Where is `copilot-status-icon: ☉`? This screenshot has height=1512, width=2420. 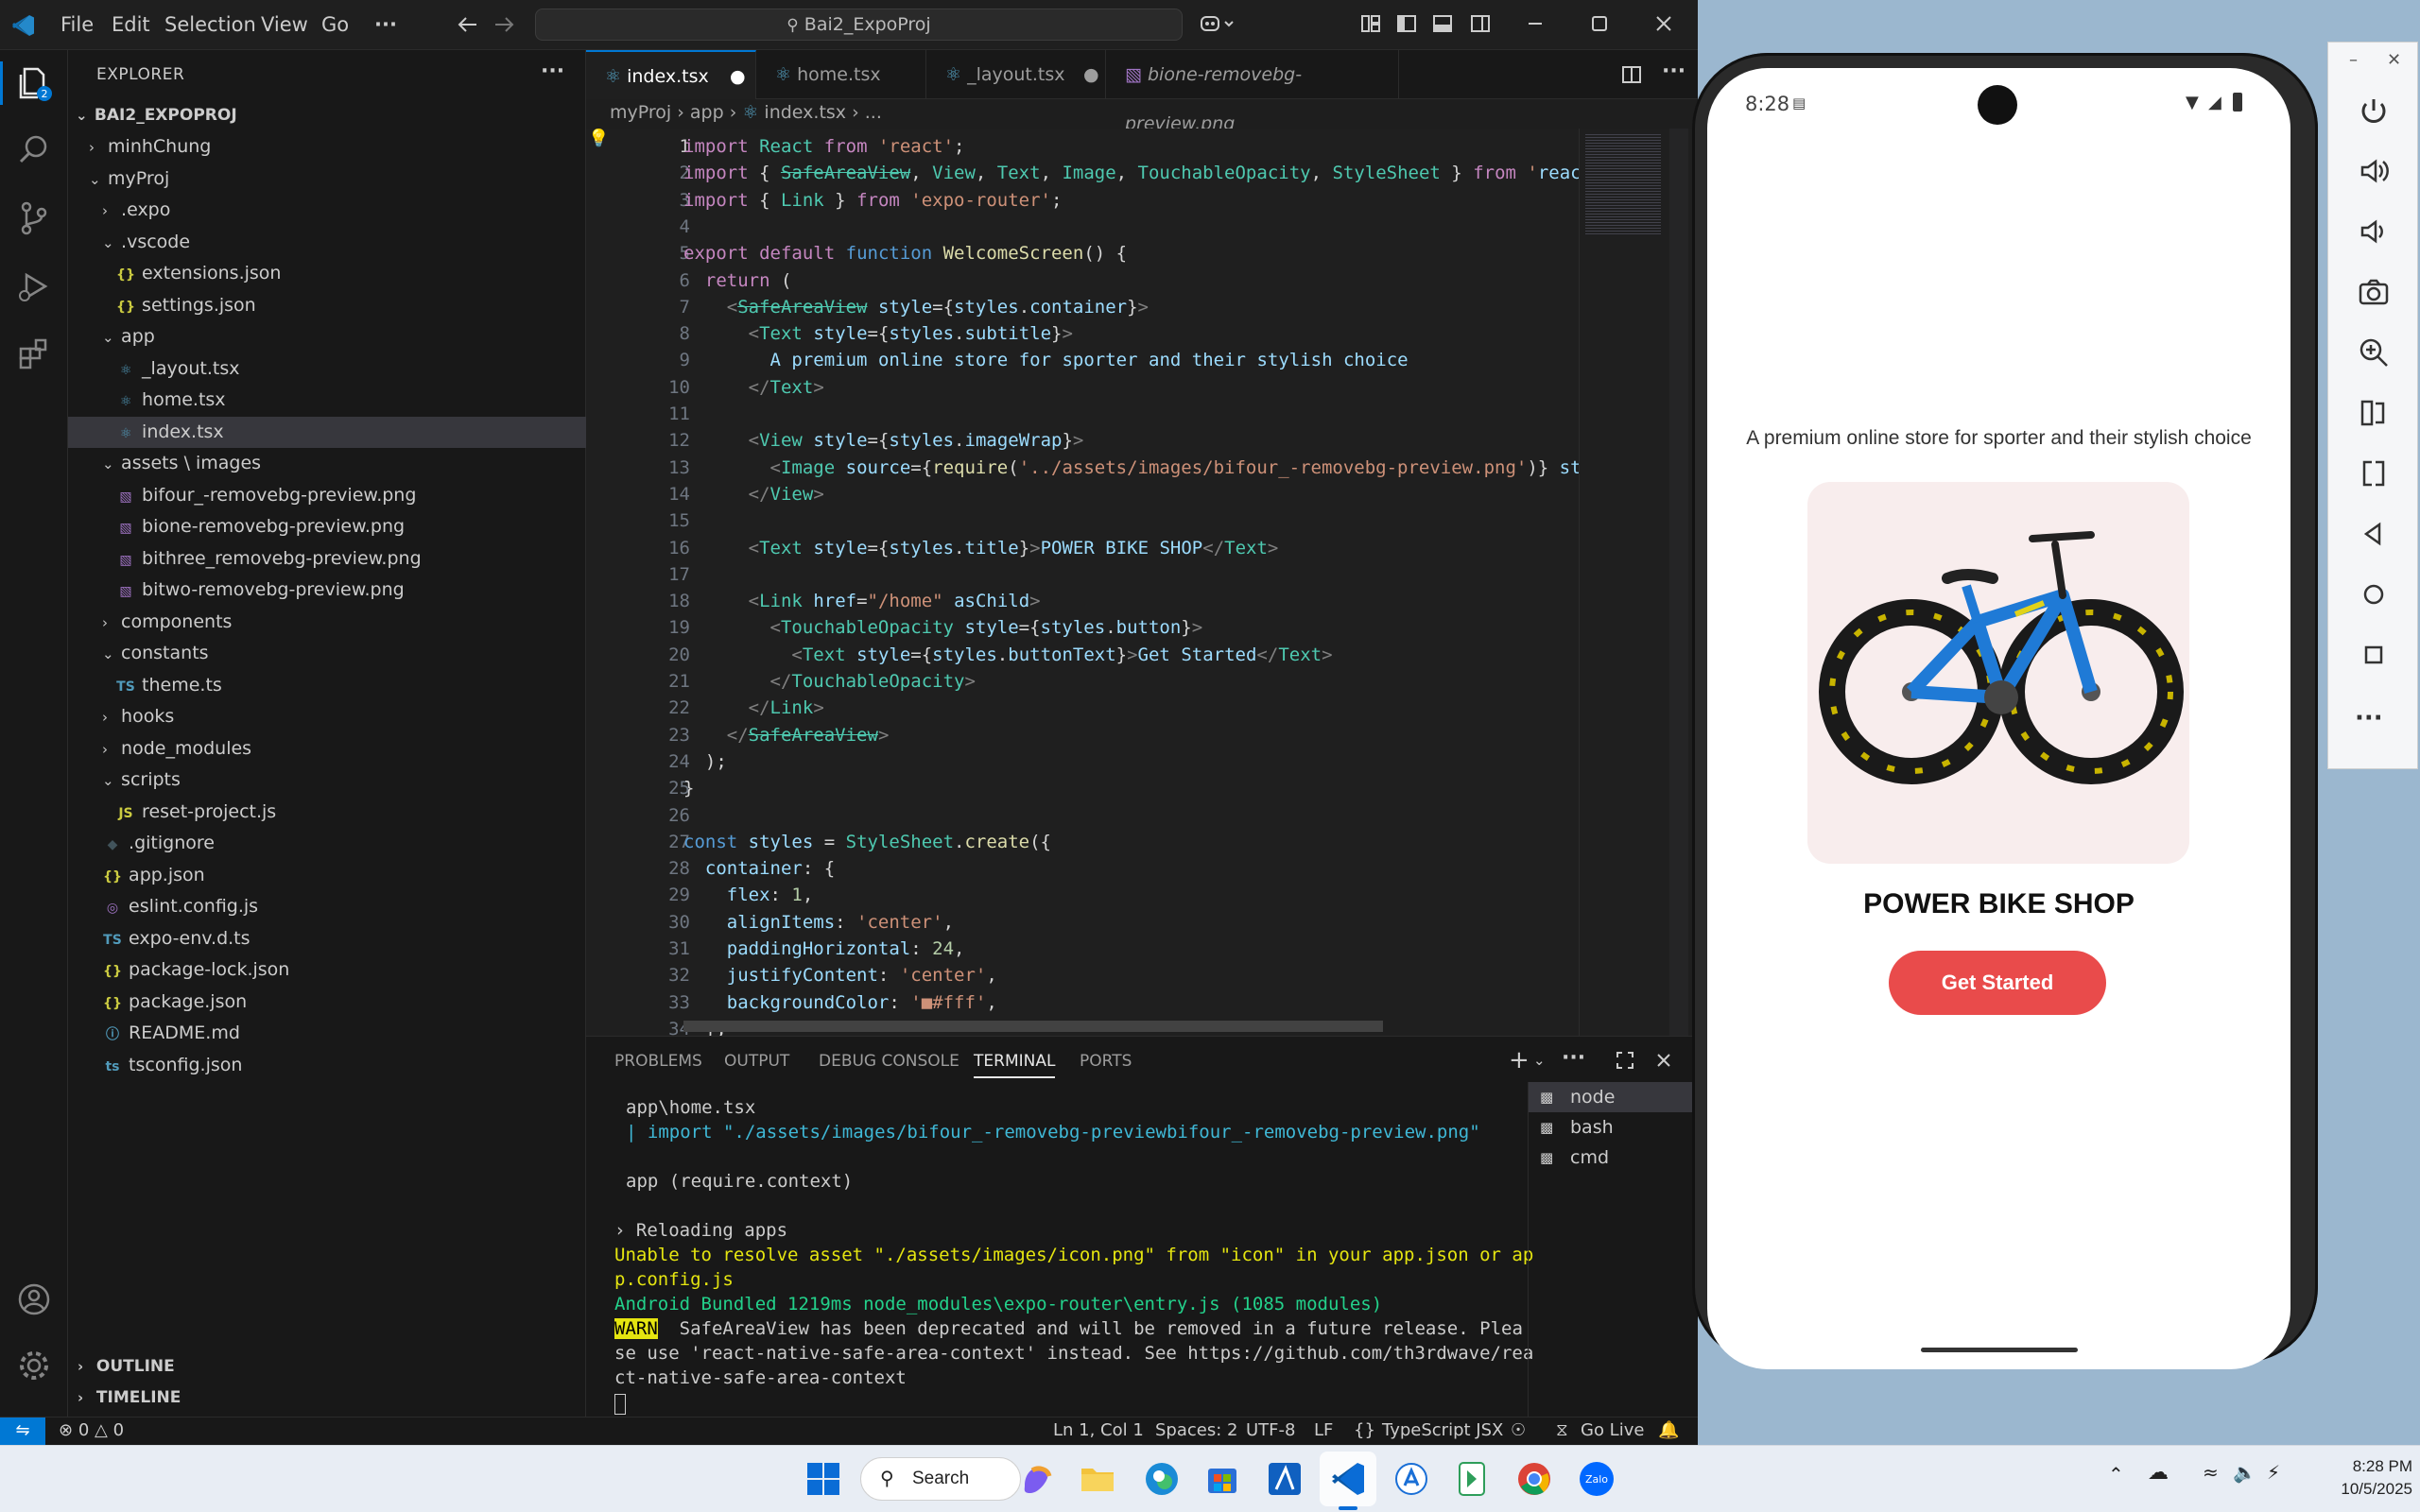 copilot-status-icon: ☉ is located at coordinates (1518, 1431).